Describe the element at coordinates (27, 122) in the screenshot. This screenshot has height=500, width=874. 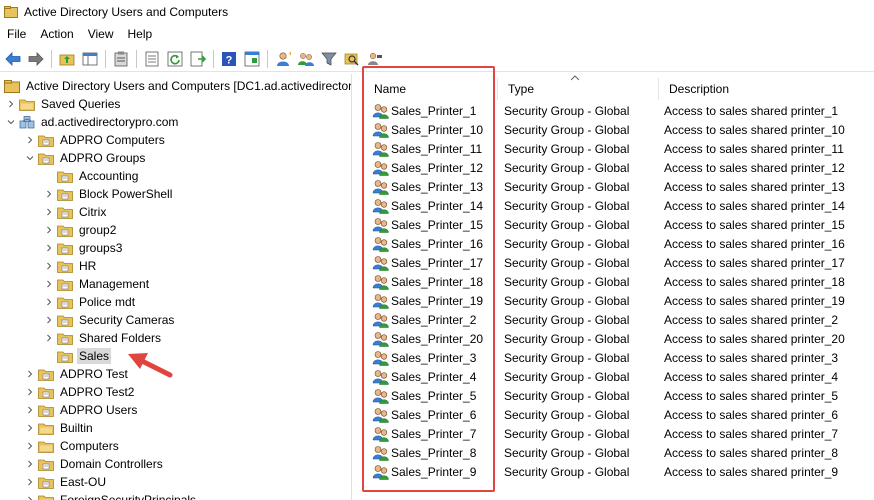
I see `domain-icon` at that location.